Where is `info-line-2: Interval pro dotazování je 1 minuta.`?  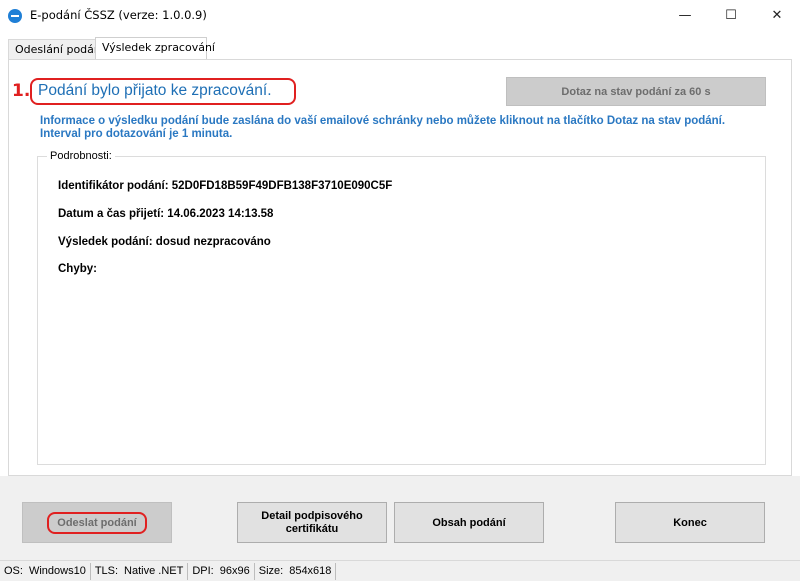
info-line-2: Interval pro dotazování je 1 minuta. is located at coordinates (136, 134).